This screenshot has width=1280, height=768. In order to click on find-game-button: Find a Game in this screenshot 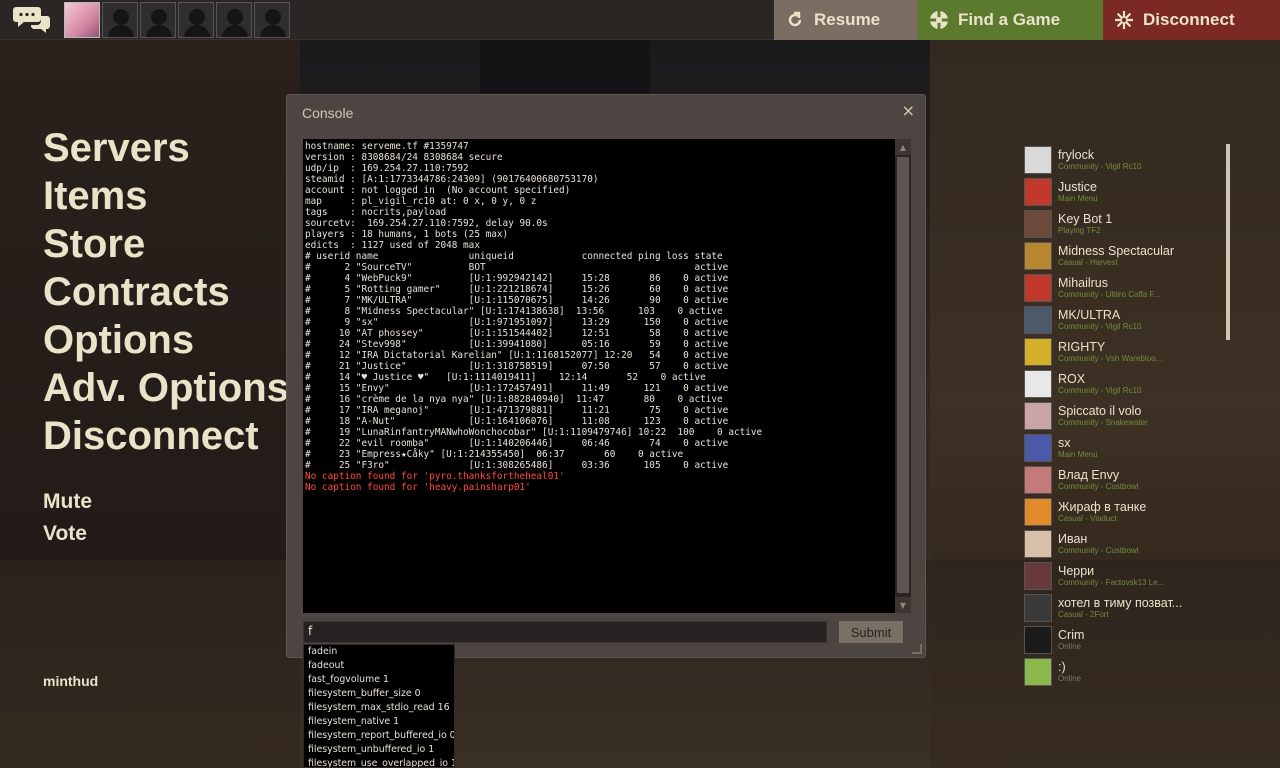, I will do `click(1010, 20)`.